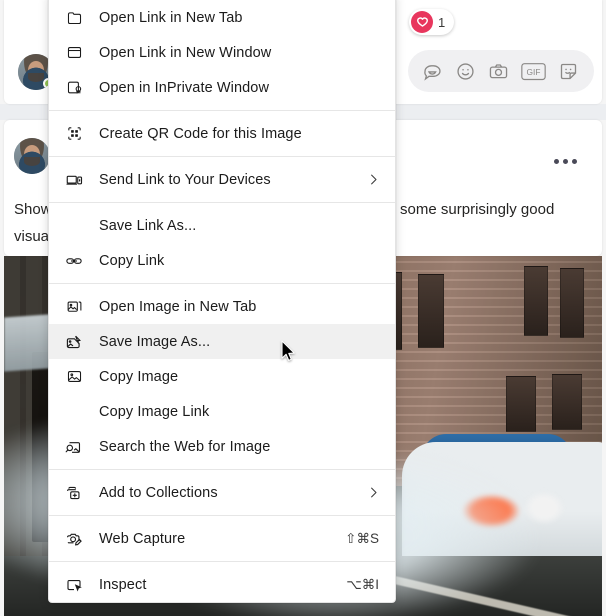  I want to click on inprivate-icon, so click(74, 87).